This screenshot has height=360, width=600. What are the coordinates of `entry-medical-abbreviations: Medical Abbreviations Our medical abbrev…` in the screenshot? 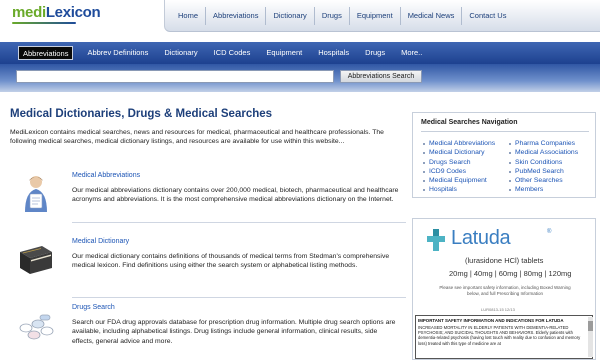 It's located at (208, 201).